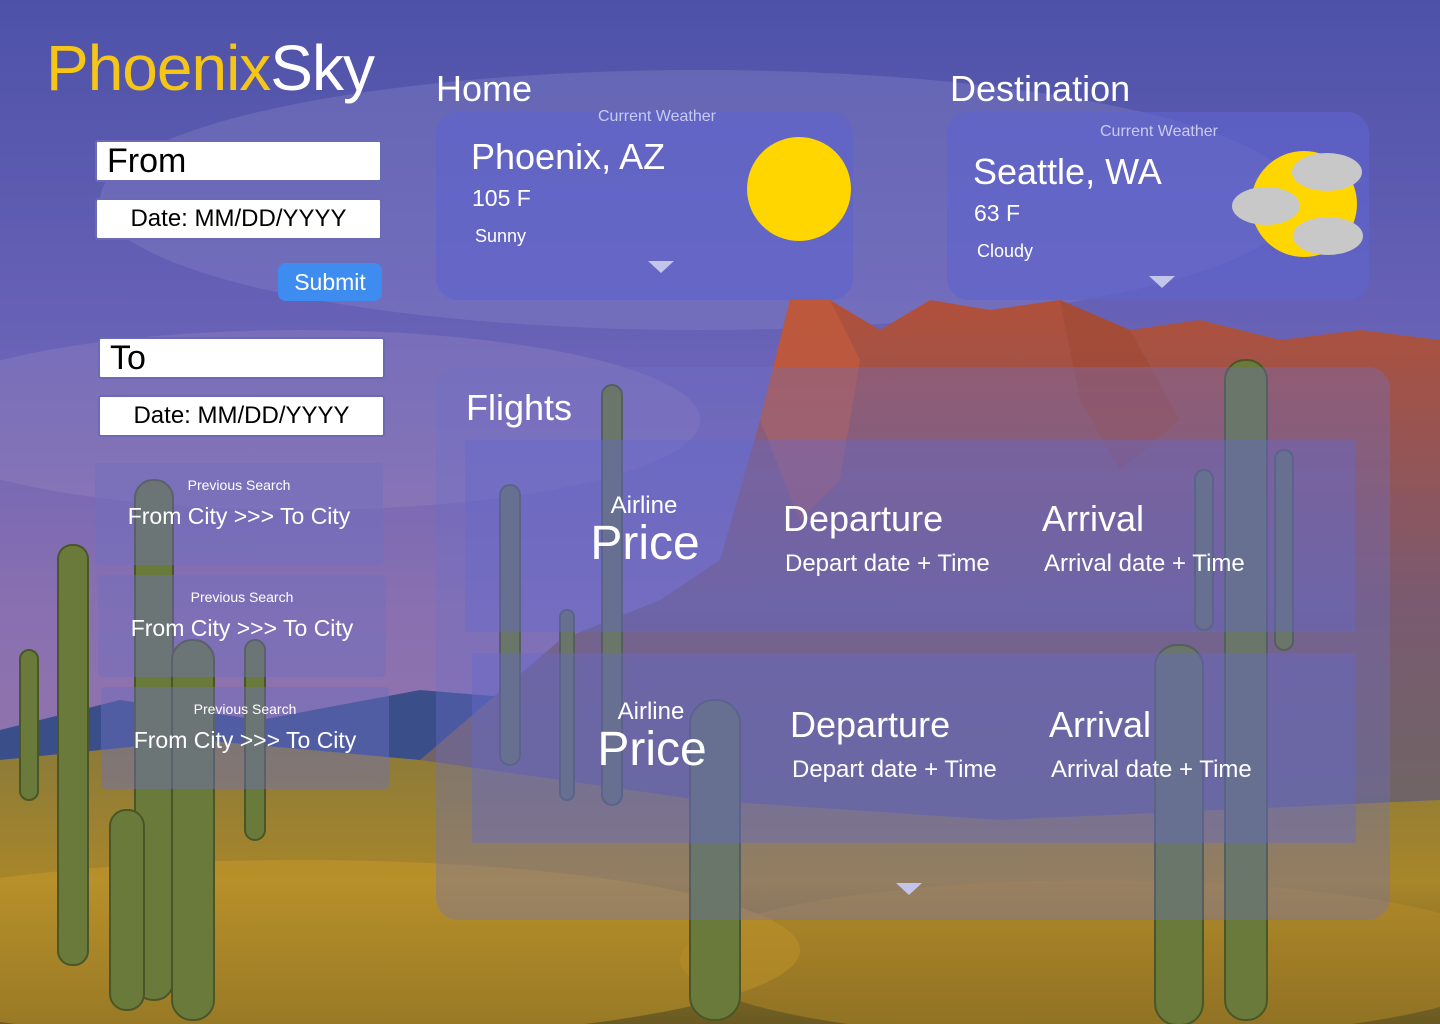 The image size is (1440, 1024). Describe the element at coordinates (158, 68) in the screenshot. I see `logo-part-phoenix: Phoenix` at that location.